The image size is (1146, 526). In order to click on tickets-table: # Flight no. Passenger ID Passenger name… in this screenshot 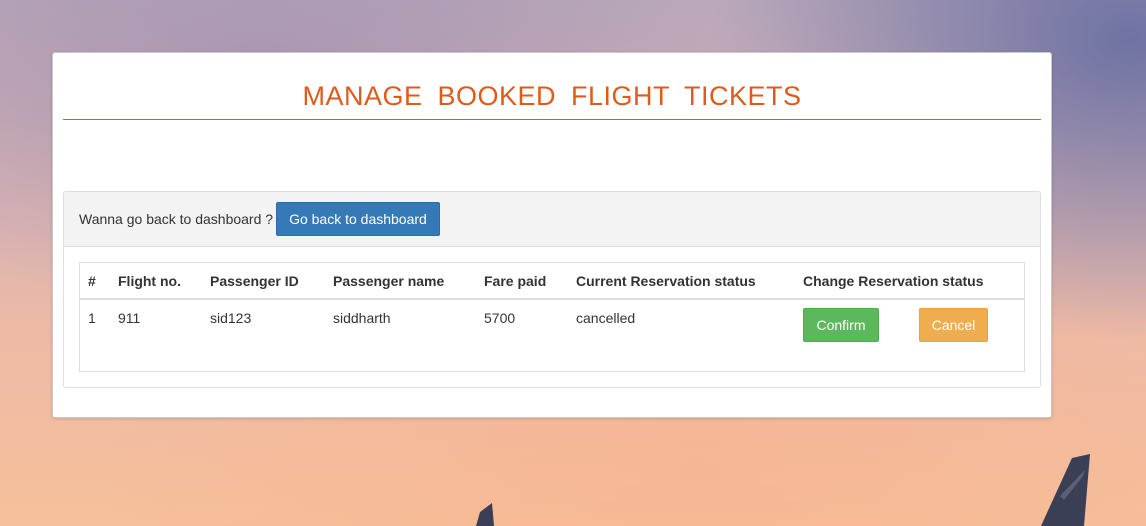, I will do `click(552, 302)`.